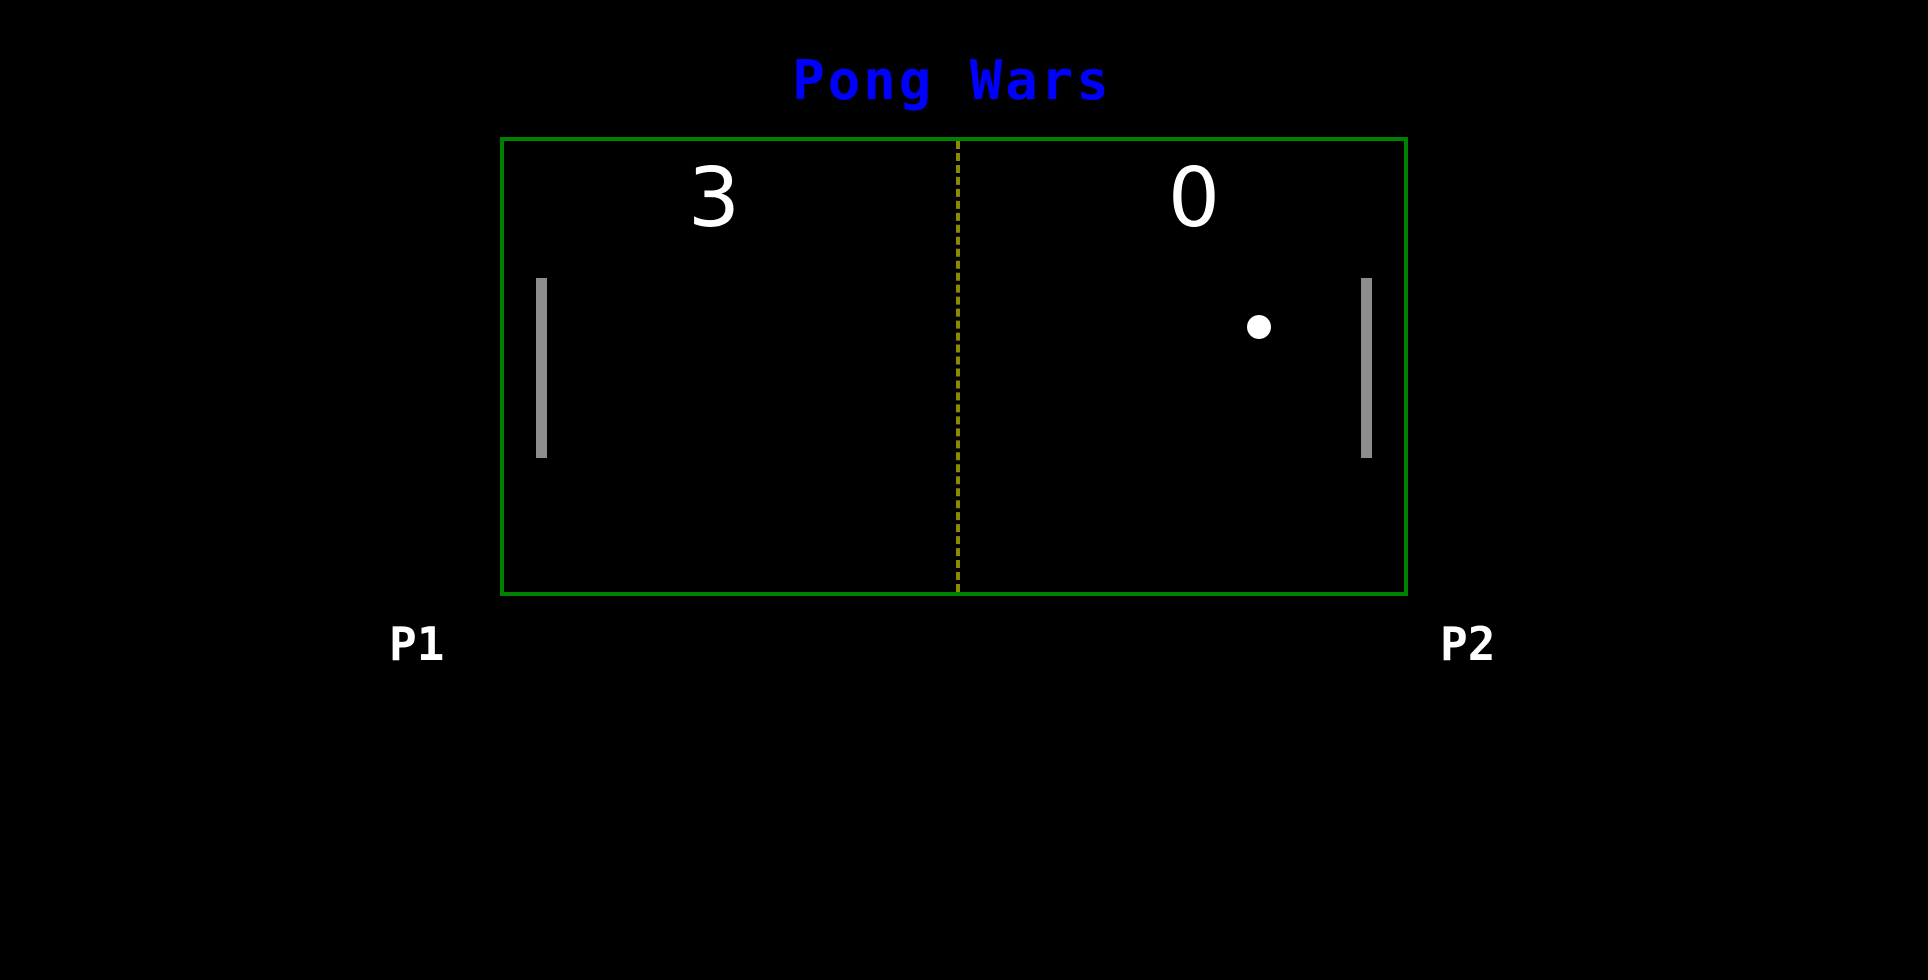 Image resolution: width=1928 pixels, height=980 pixels. I want to click on player-one-label: P1, so click(417, 644).